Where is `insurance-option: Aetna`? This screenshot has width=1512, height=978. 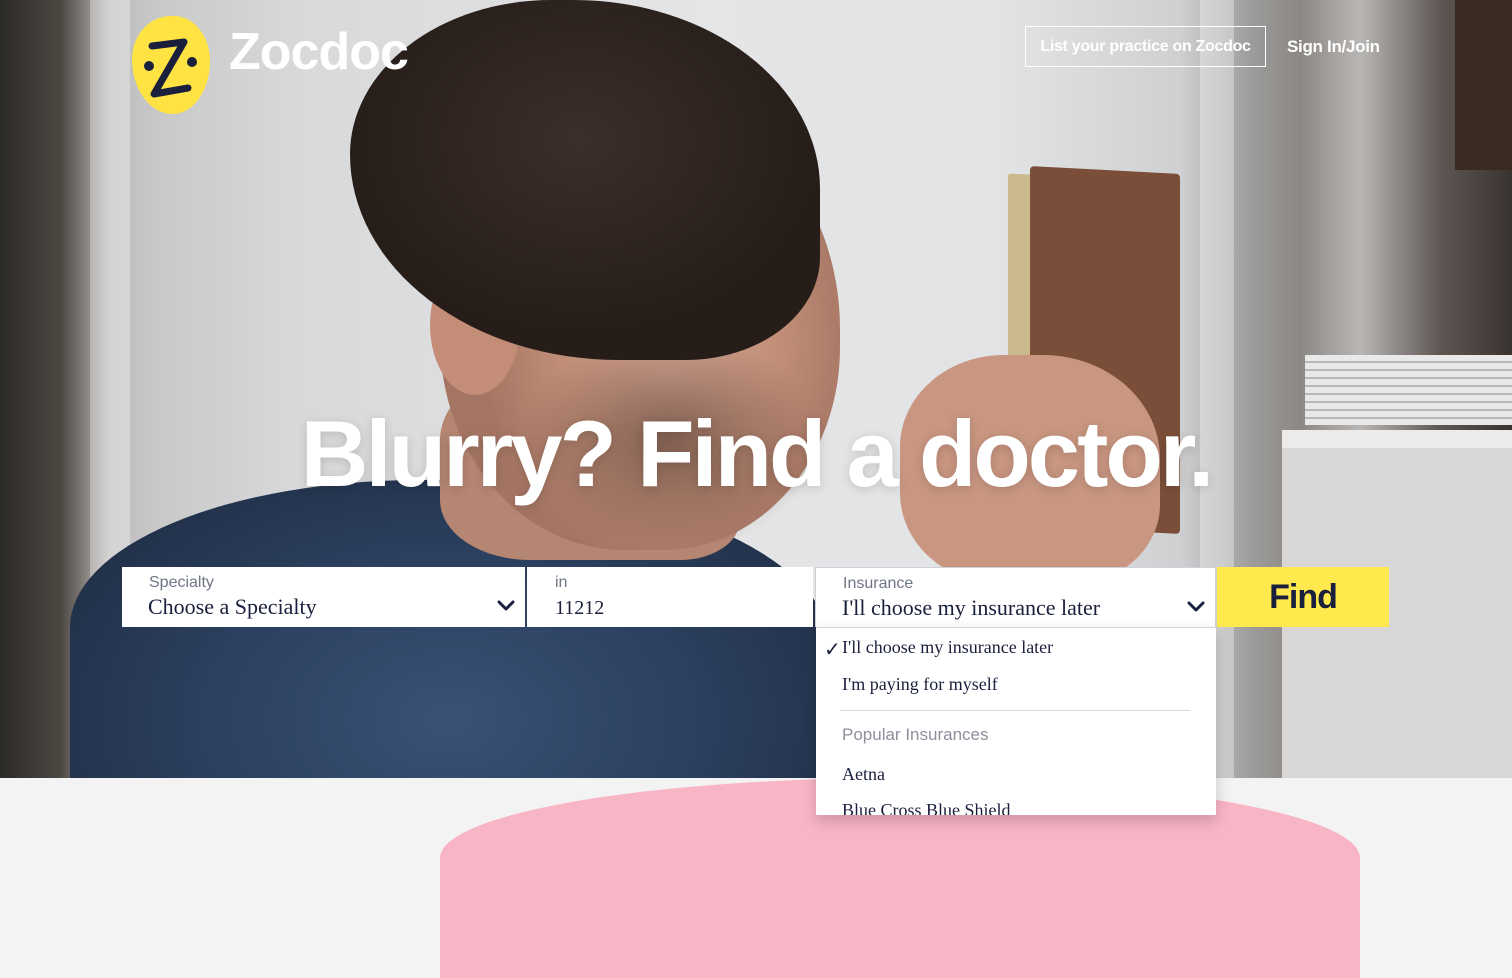 insurance-option: Aetna is located at coordinates (863, 774).